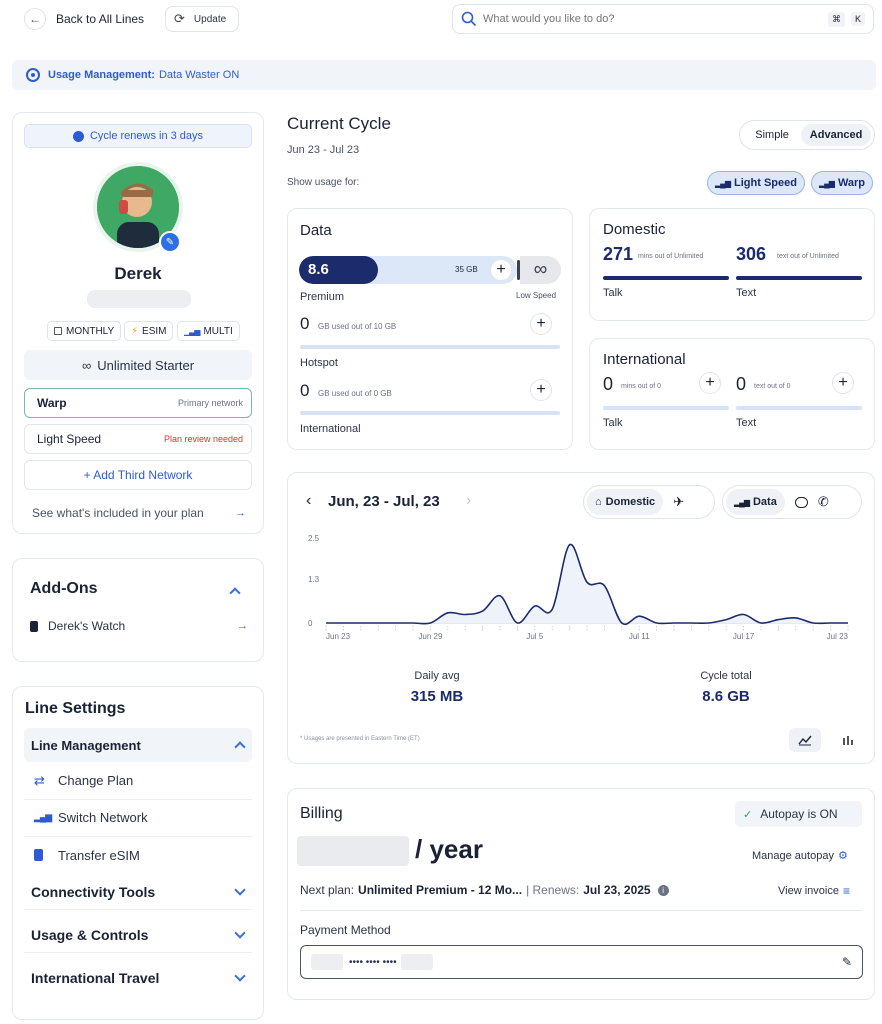  What do you see at coordinates (314, 579) in the screenshot?
I see `y-tick-label: 1.3` at bounding box center [314, 579].